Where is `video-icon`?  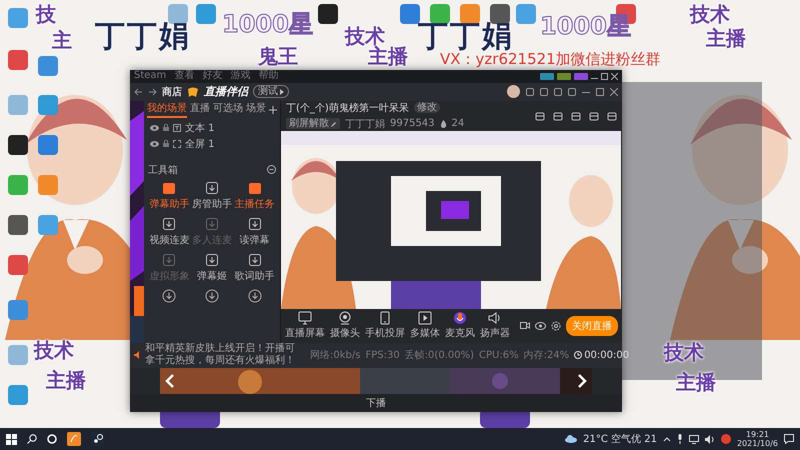
video-icon is located at coordinates (525, 325).